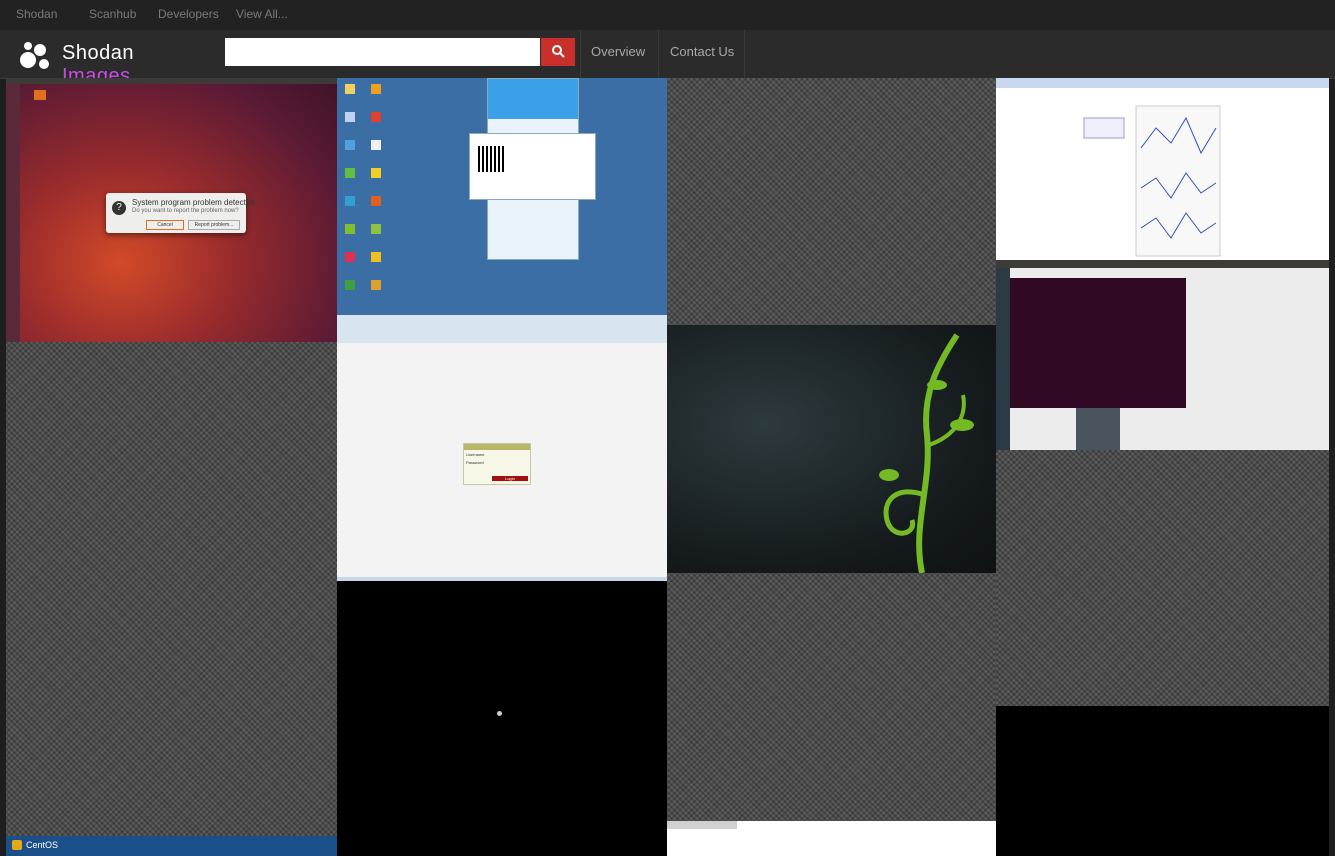  What do you see at coordinates (1098, 429) in the screenshot?
I see `panel-block` at bounding box center [1098, 429].